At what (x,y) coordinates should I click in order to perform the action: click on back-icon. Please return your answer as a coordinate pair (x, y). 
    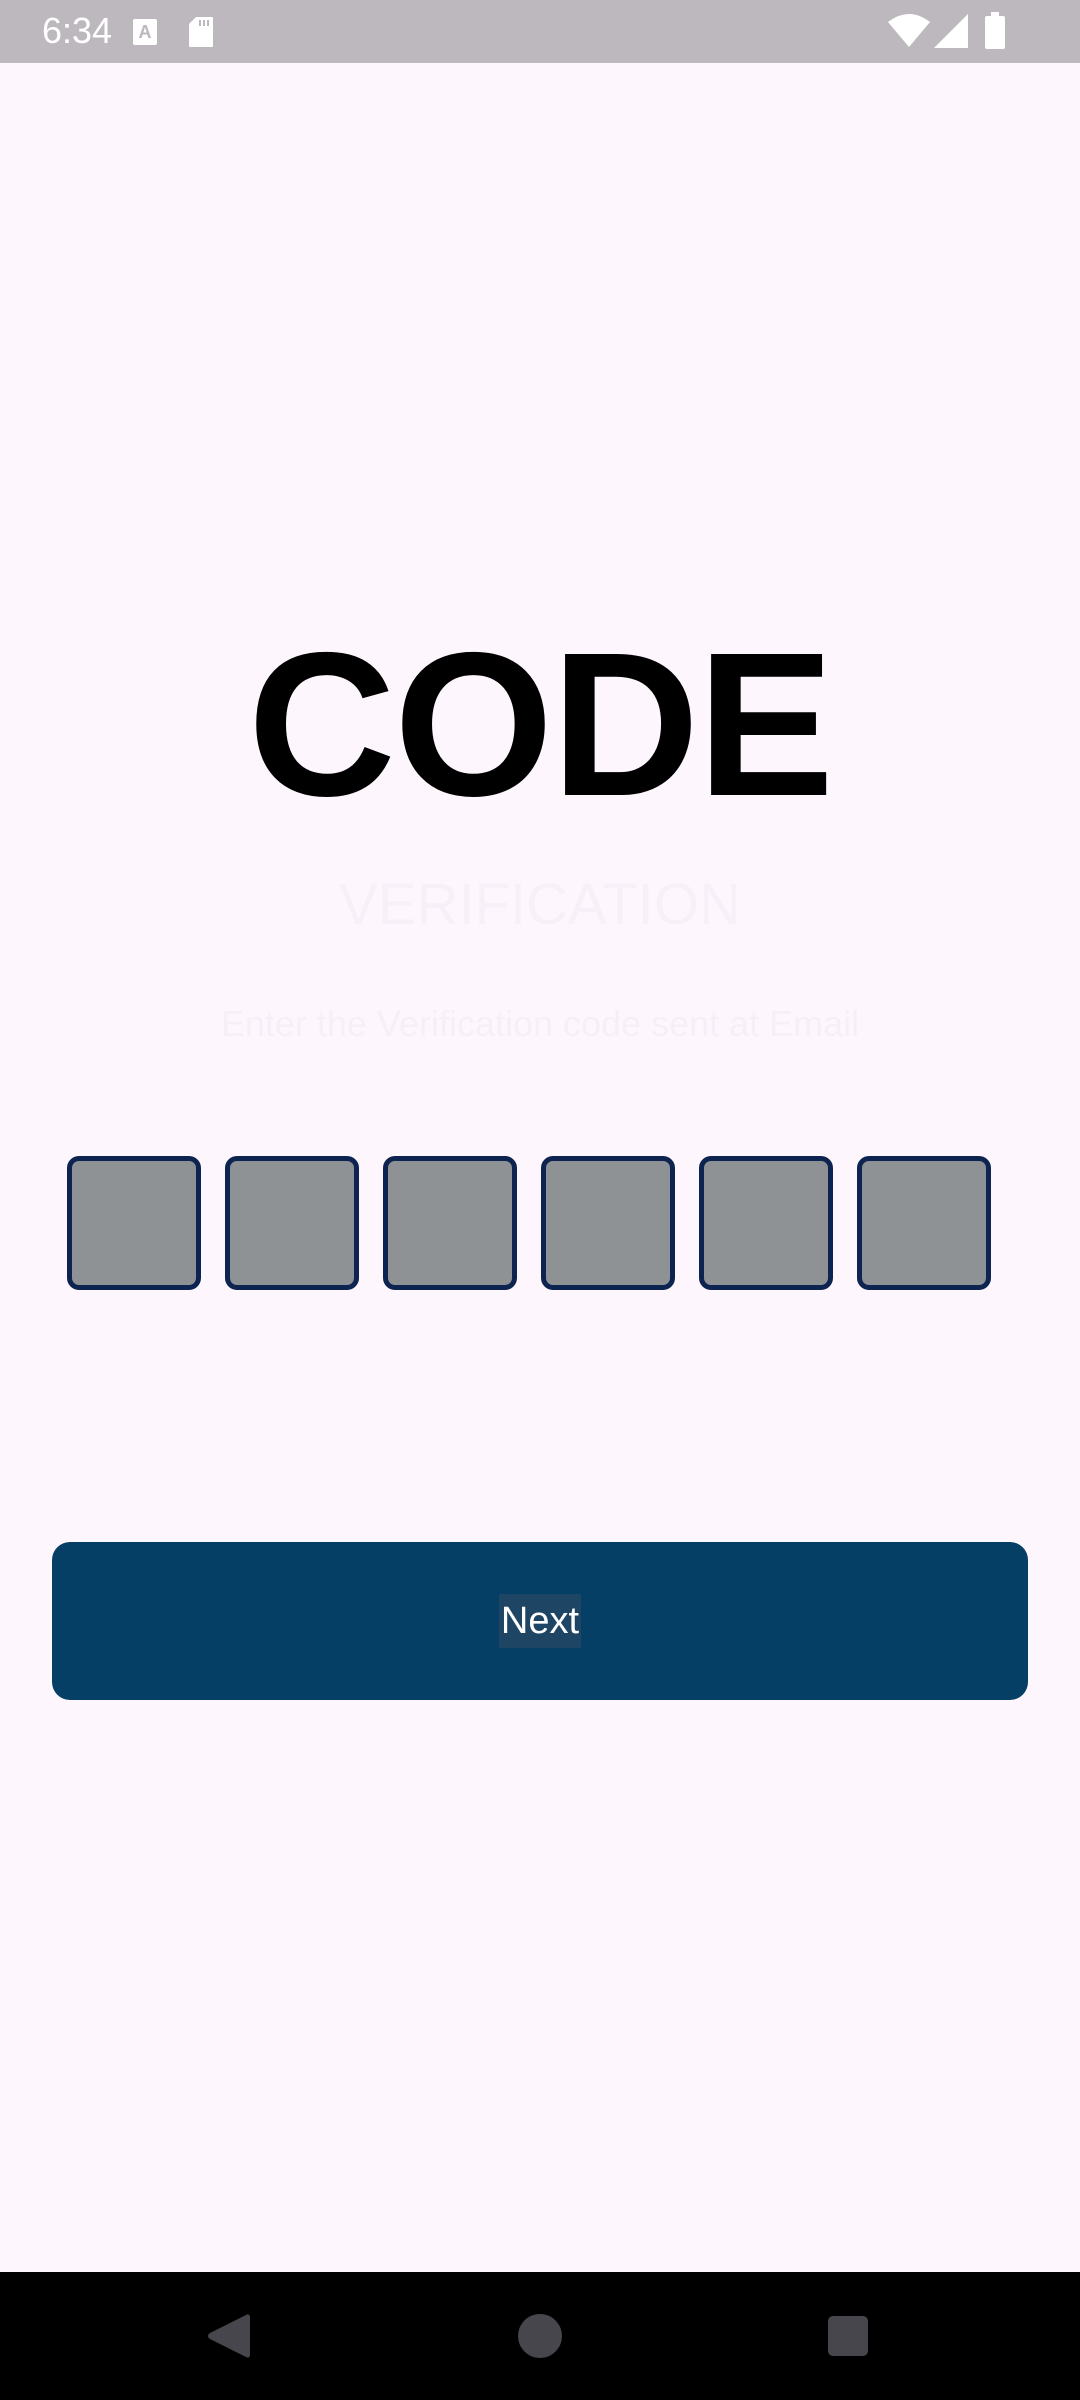
    Looking at the image, I should click on (229, 2336).